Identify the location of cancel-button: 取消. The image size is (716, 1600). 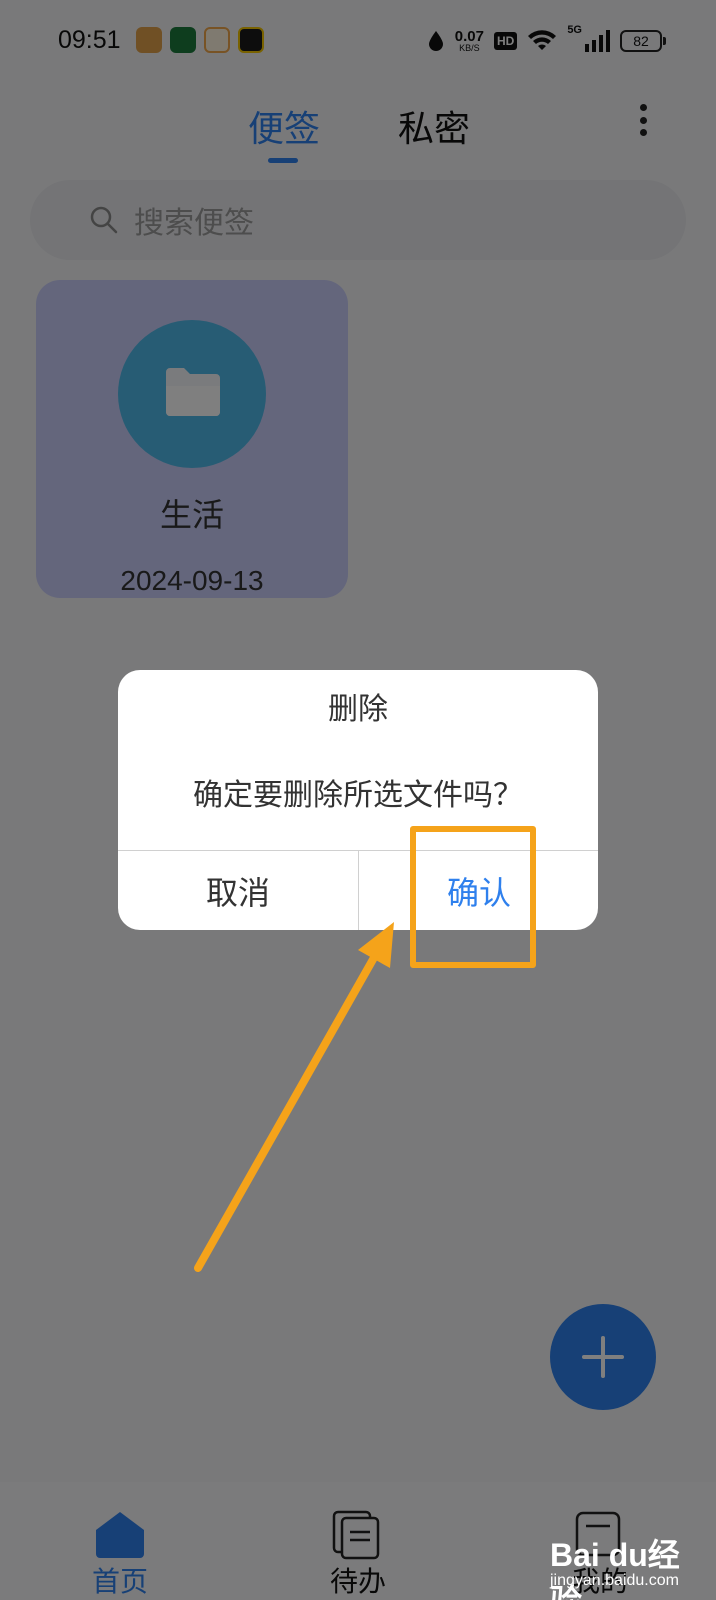
(238, 890).